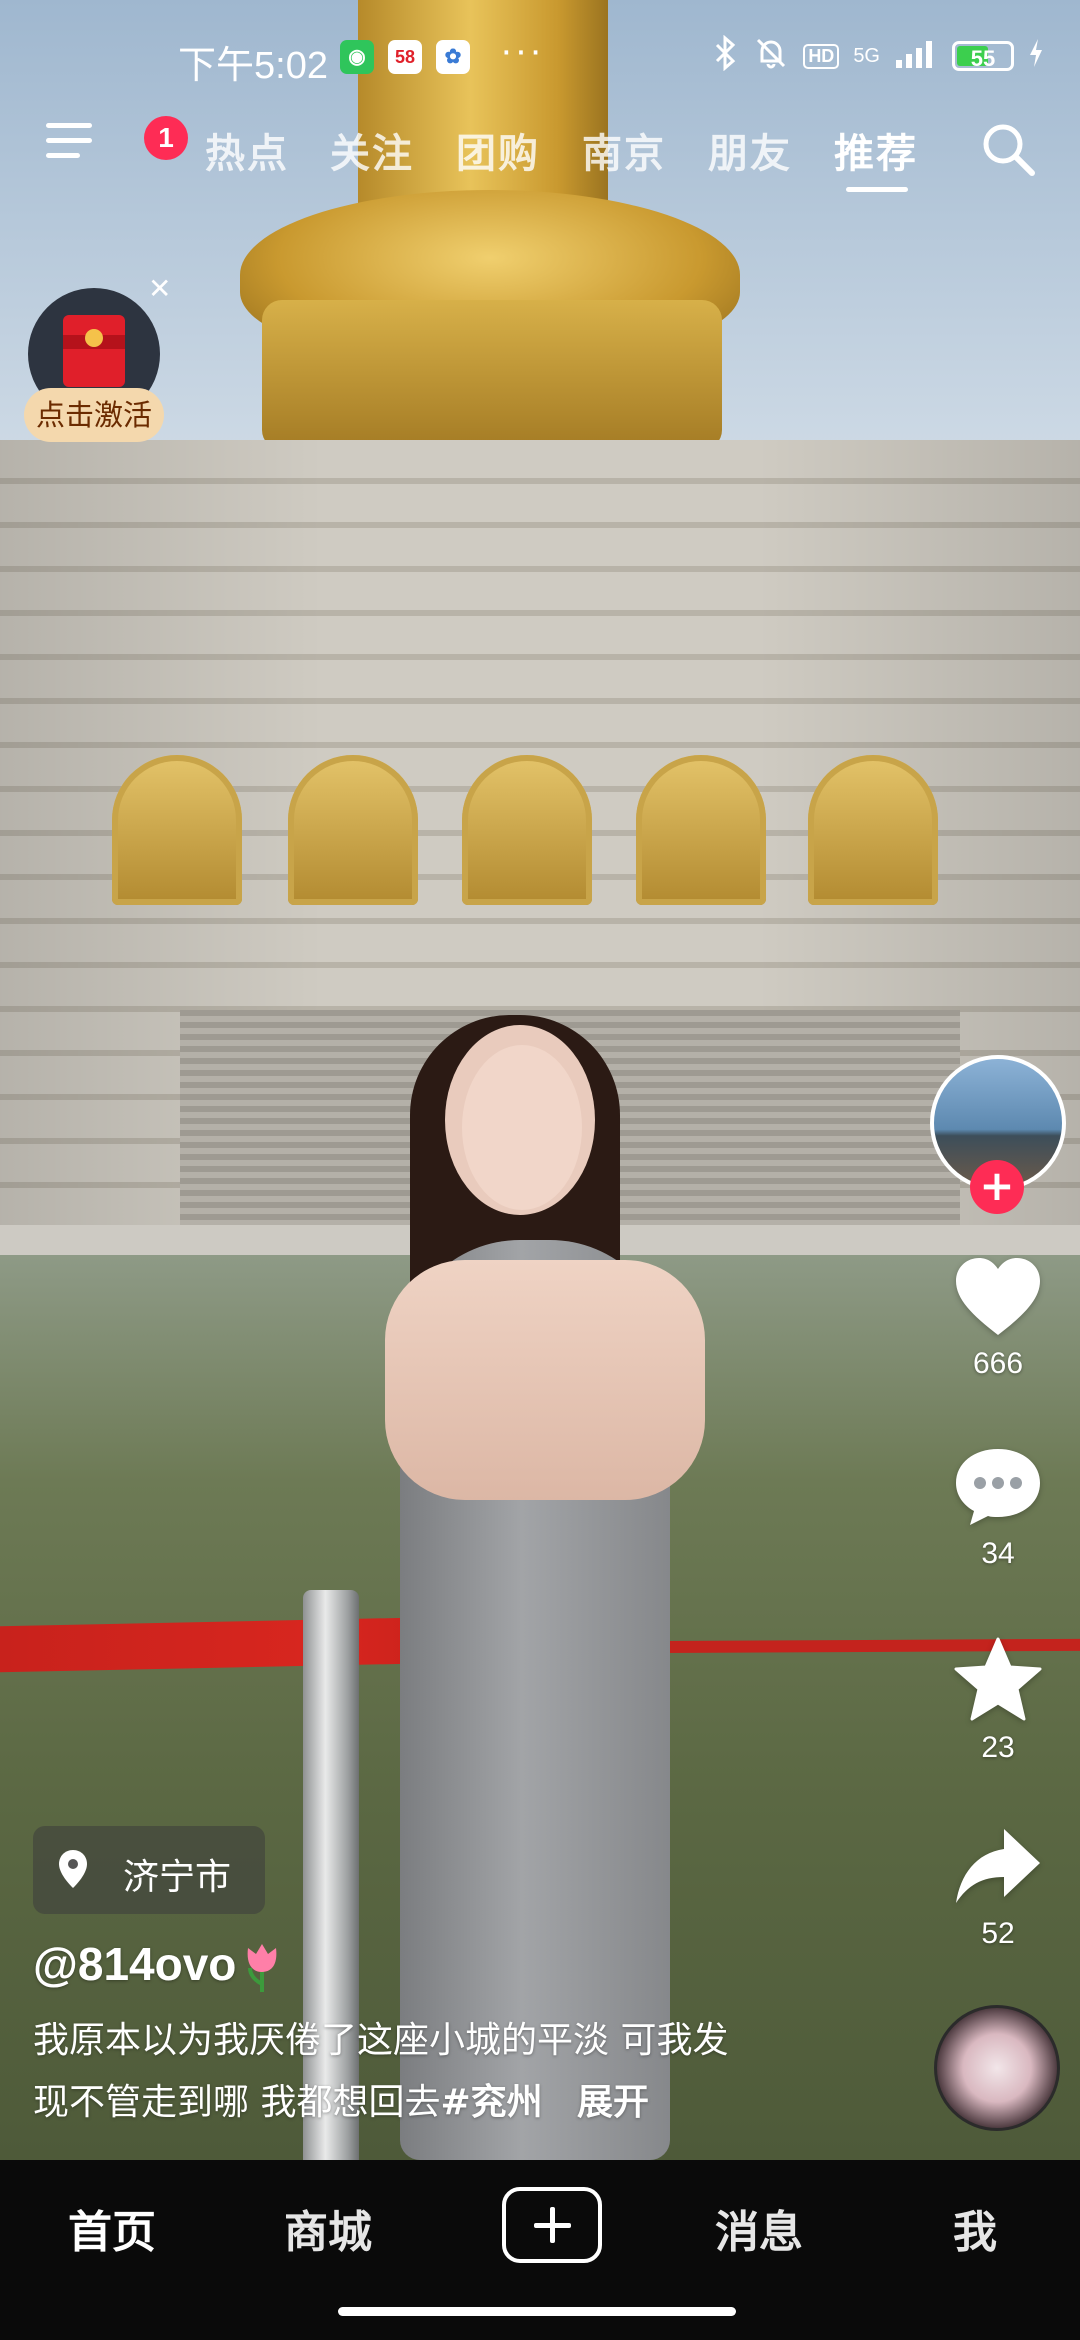 The height and width of the screenshot is (2340, 1080). What do you see at coordinates (1008, 149) in the screenshot?
I see `search-icon` at bounding box center [1008, 149].